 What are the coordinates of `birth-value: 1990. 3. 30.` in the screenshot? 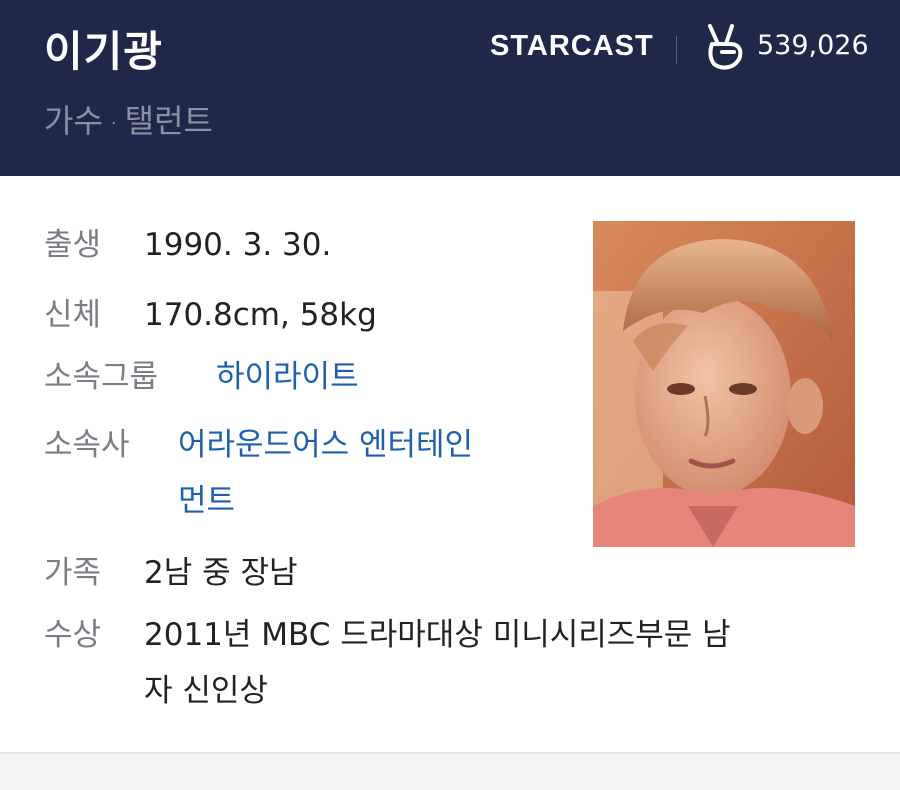 It's located at (238, 245).